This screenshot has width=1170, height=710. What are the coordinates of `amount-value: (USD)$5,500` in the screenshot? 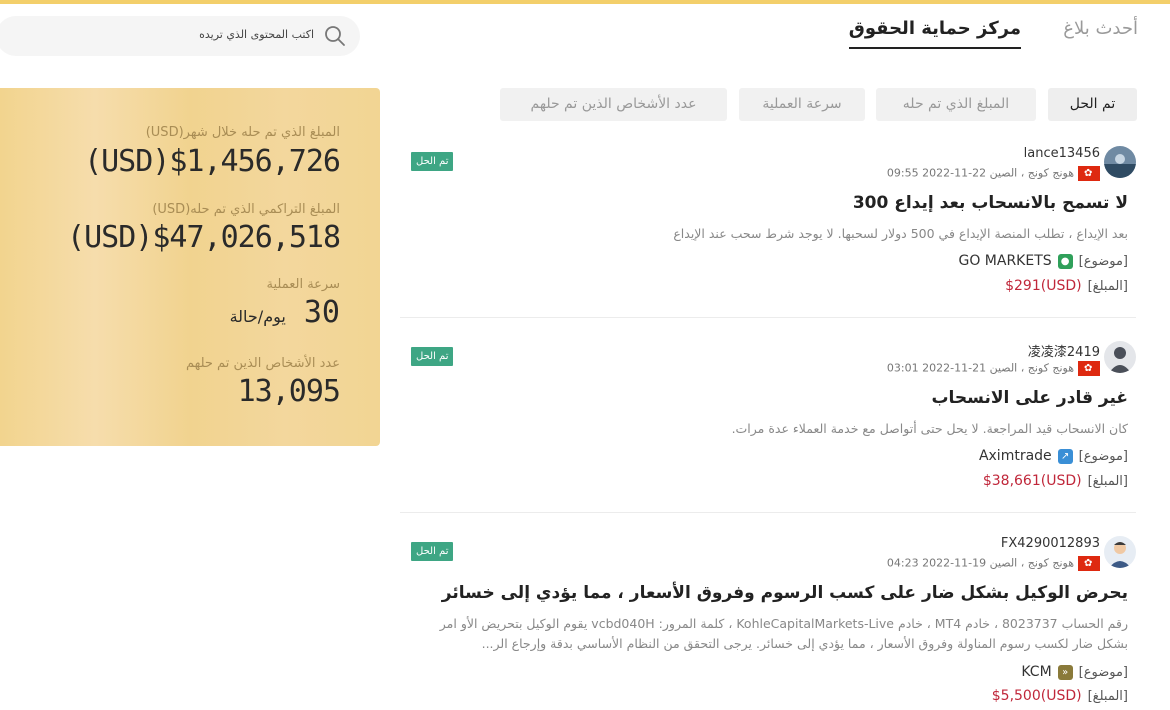 It's located at (1036, 696).